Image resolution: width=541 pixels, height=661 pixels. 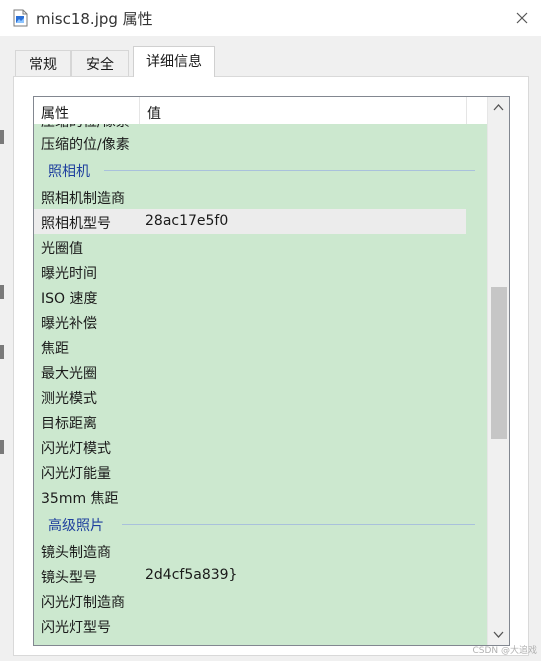 I want to click on group-label: 高级照片, so click(x=76, y=526).